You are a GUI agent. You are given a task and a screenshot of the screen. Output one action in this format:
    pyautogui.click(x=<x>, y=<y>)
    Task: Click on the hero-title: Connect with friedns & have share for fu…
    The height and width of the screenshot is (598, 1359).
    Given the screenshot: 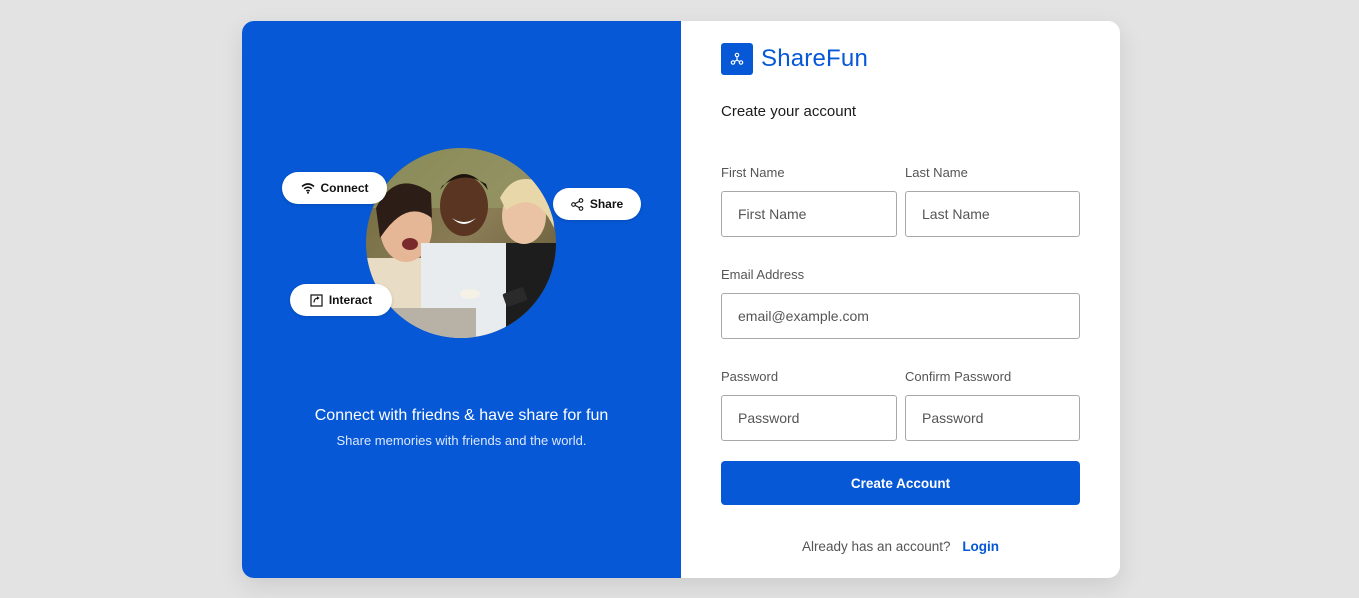 What is the action you would take?
    pyautogui.click(x=461, y=415)
    